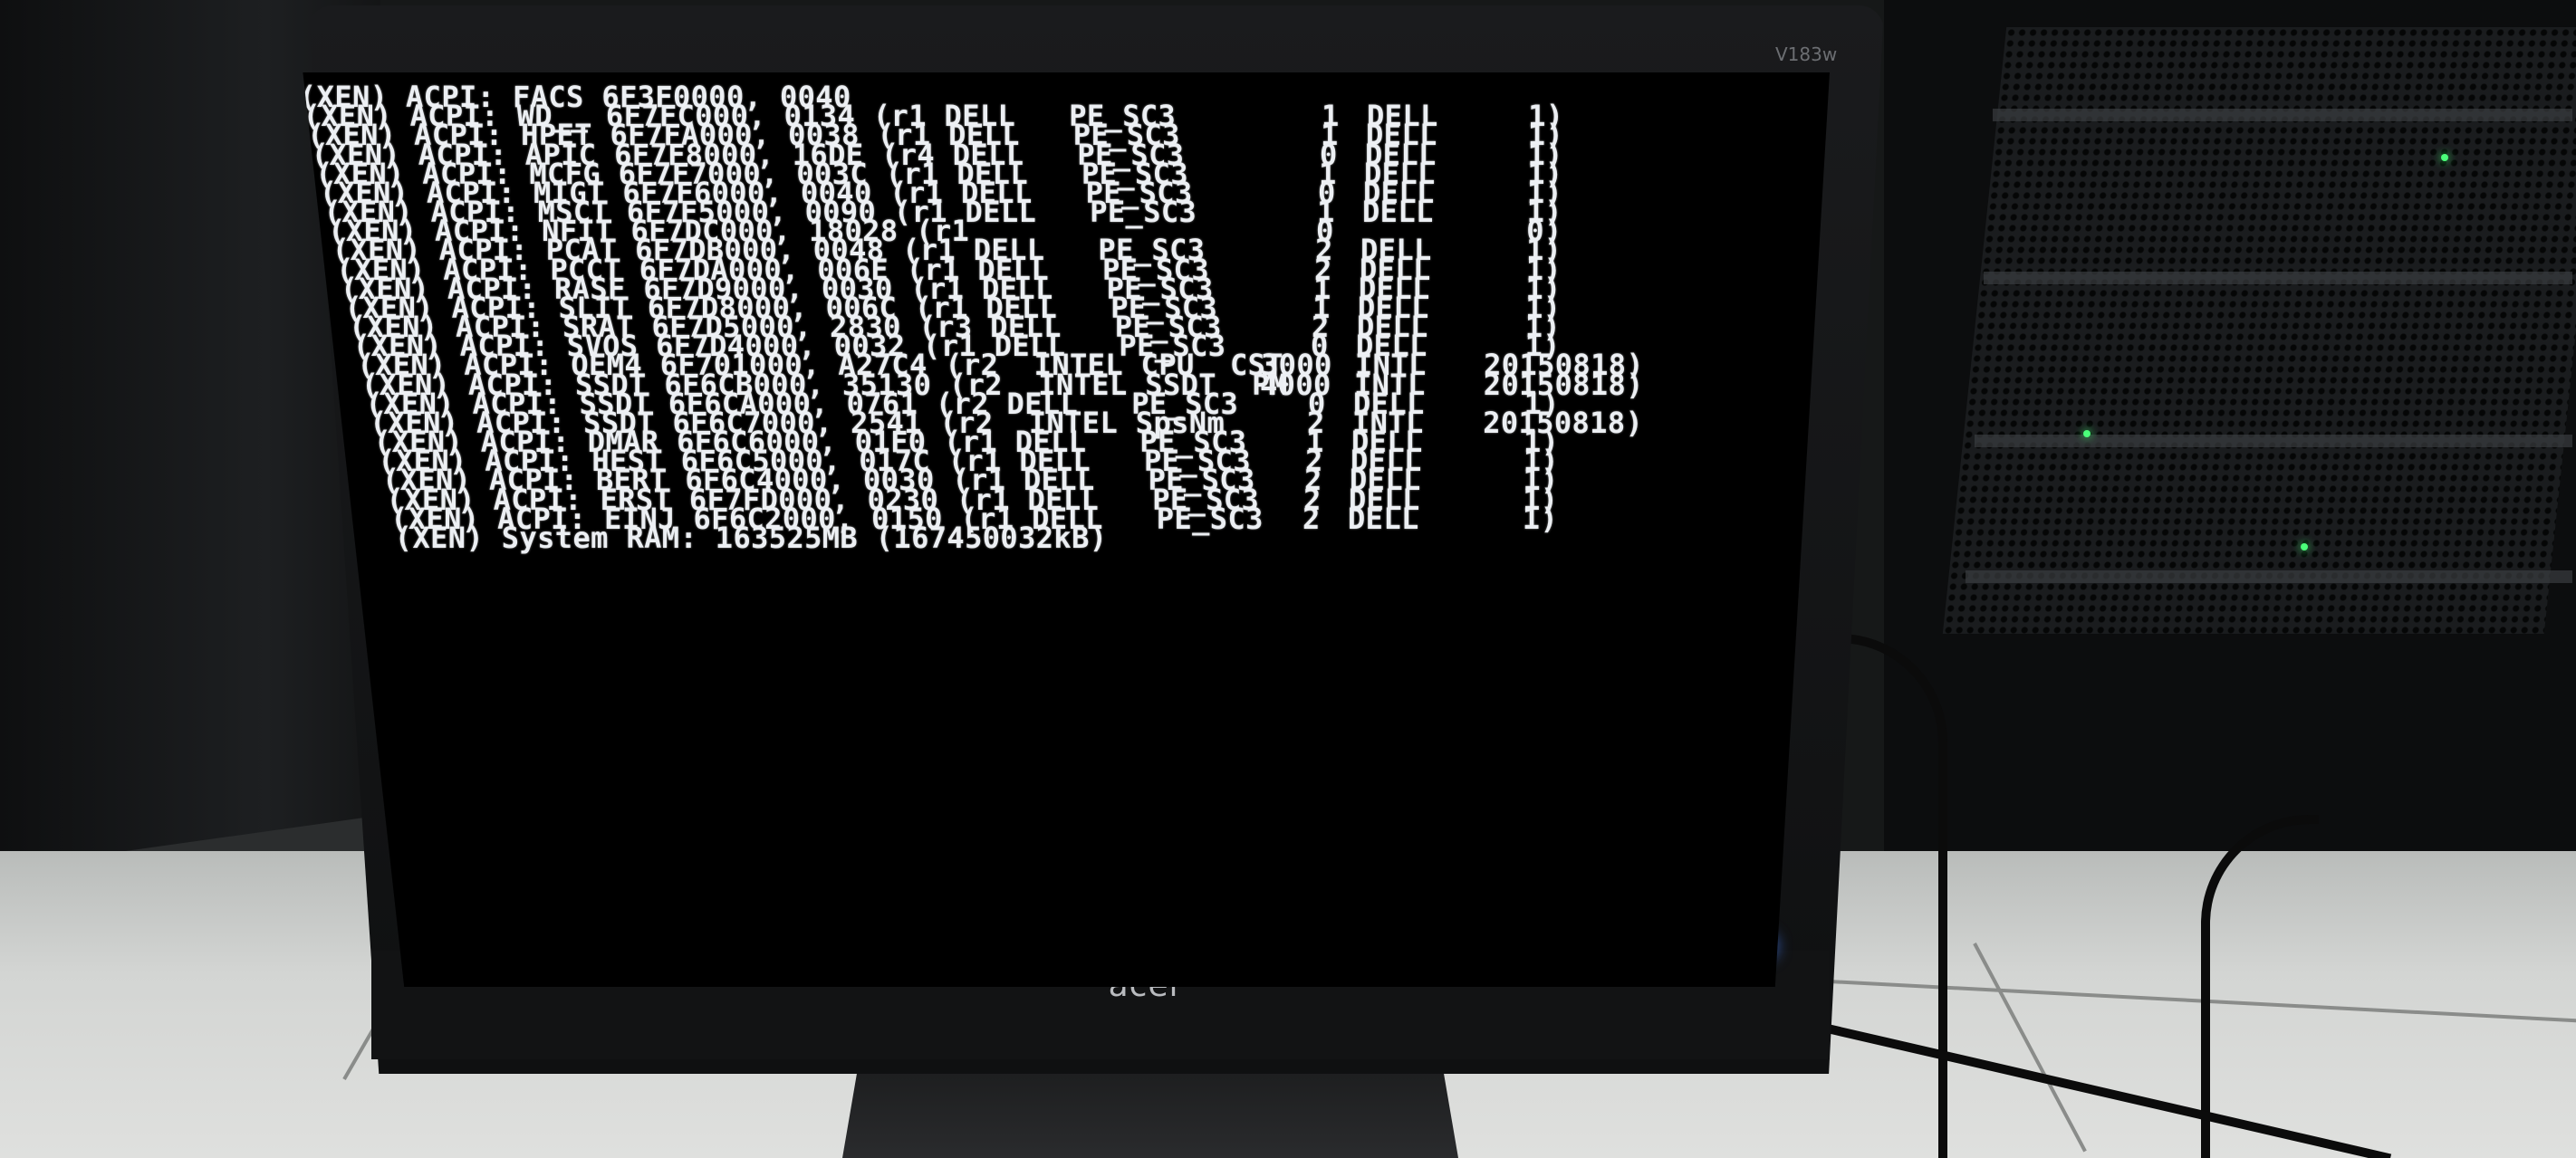 This screenshot has height=1158, width=2576. Describe the element at coordinates (1540, 518) in the screenshot. I see `console-line-tail: 1)` at that location.